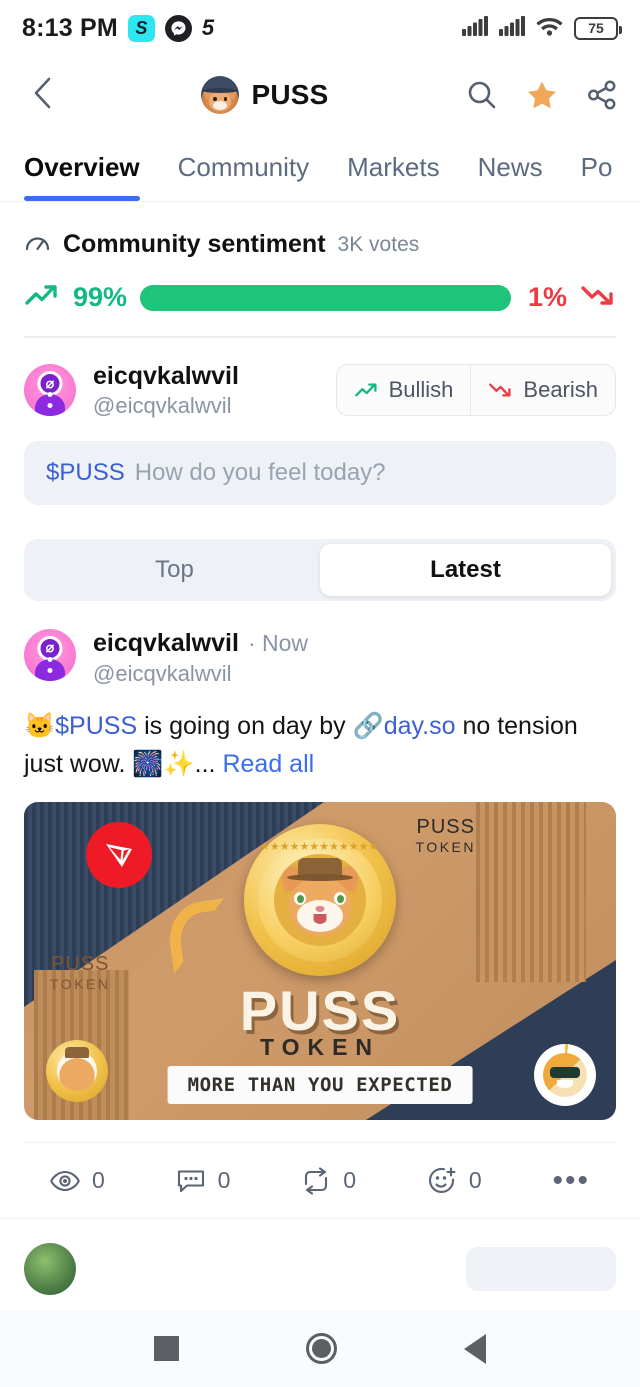  I want to click on app-header-actions, so click(542, 95).